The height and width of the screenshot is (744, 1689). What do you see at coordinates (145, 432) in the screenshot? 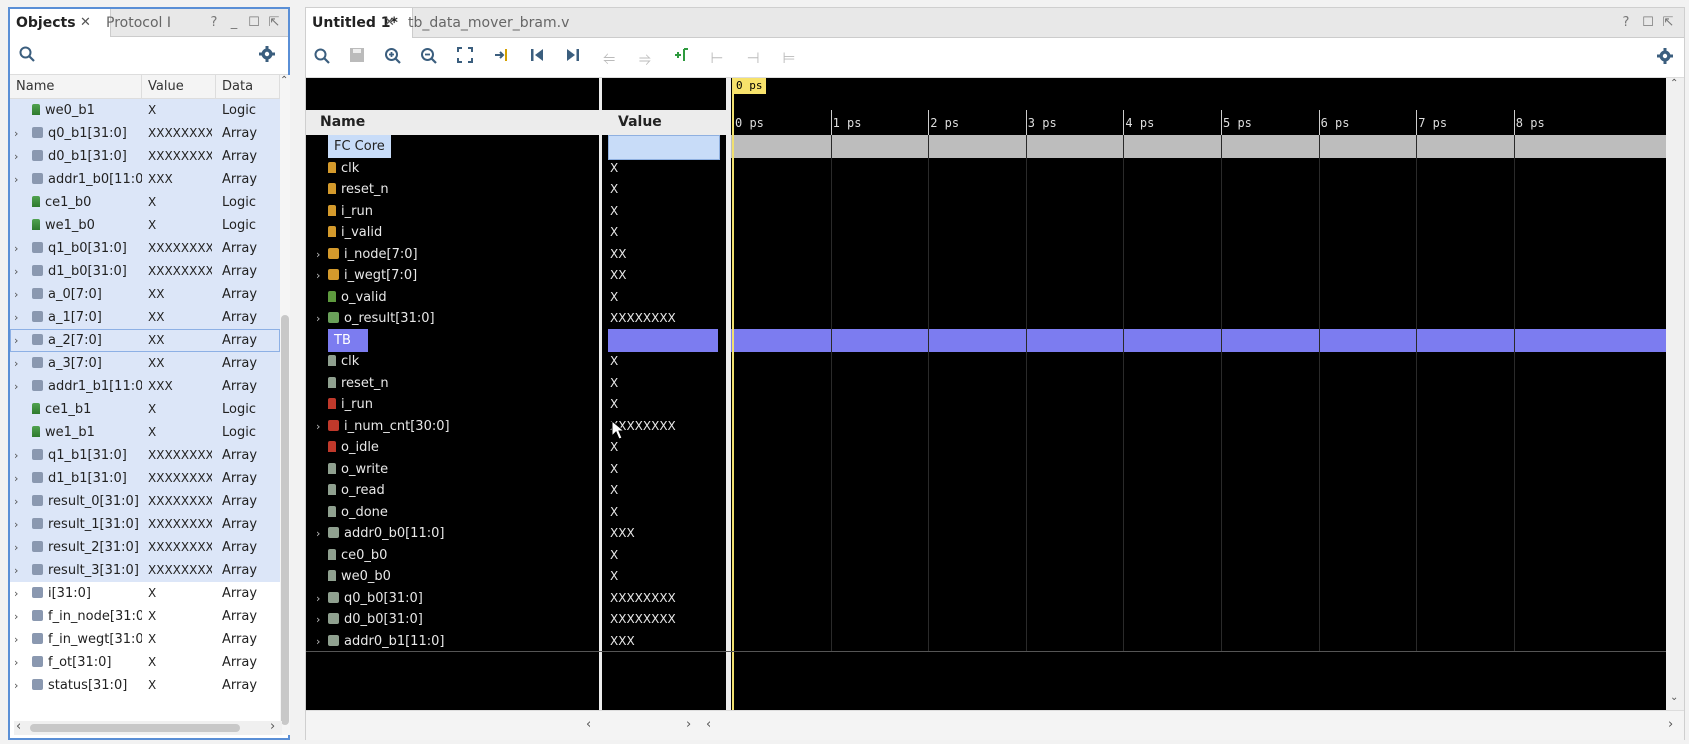
I see `object-row: we1_b1 X Logic` at bounding box center [145, 432].